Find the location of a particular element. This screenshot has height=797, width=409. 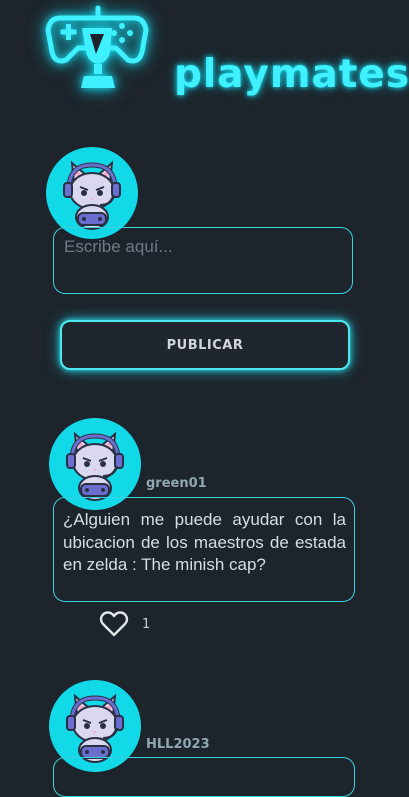

logo: playmates is located at coordinates (225, 52).